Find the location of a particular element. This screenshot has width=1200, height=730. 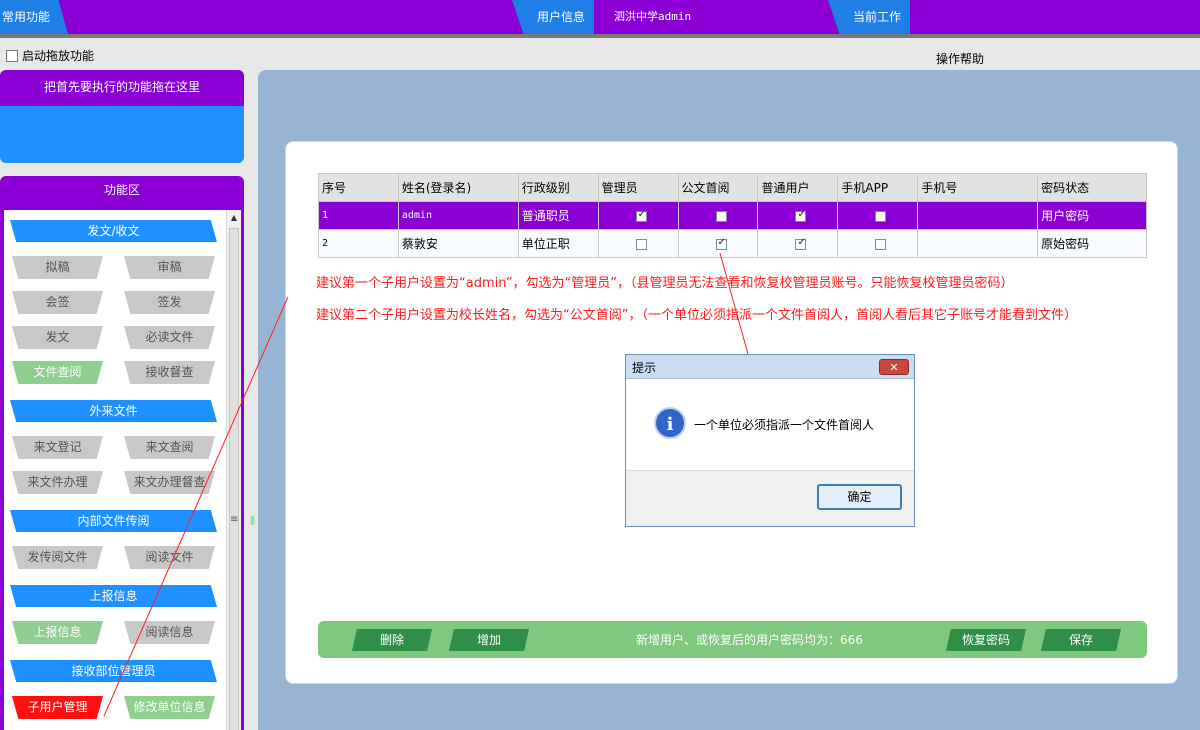

row-name: 蔡敦安 is located at coordinates (458, 243).